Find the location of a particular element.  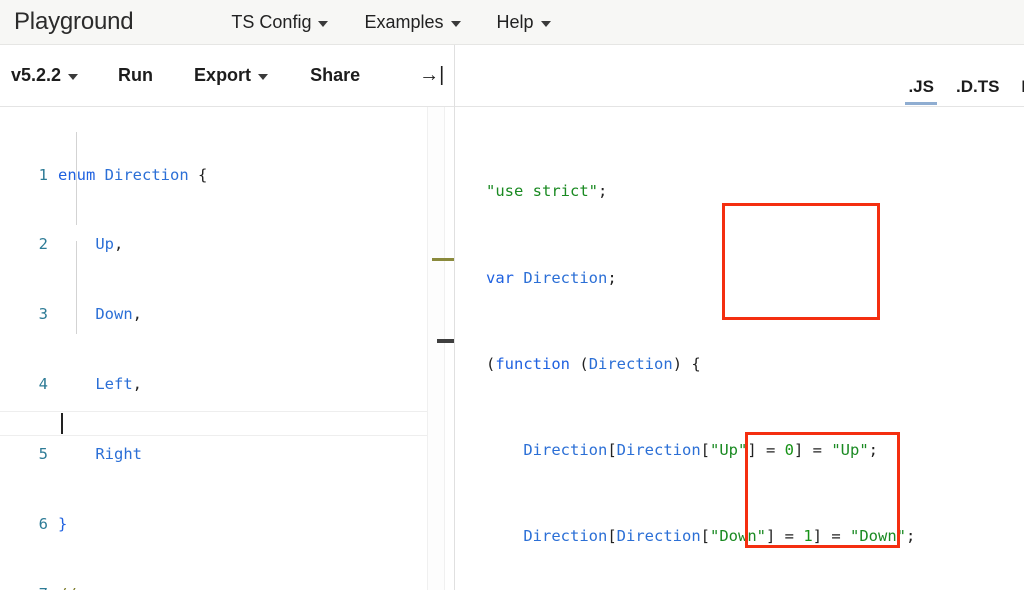

code-line: Down, is located at coordinates (118, 314).